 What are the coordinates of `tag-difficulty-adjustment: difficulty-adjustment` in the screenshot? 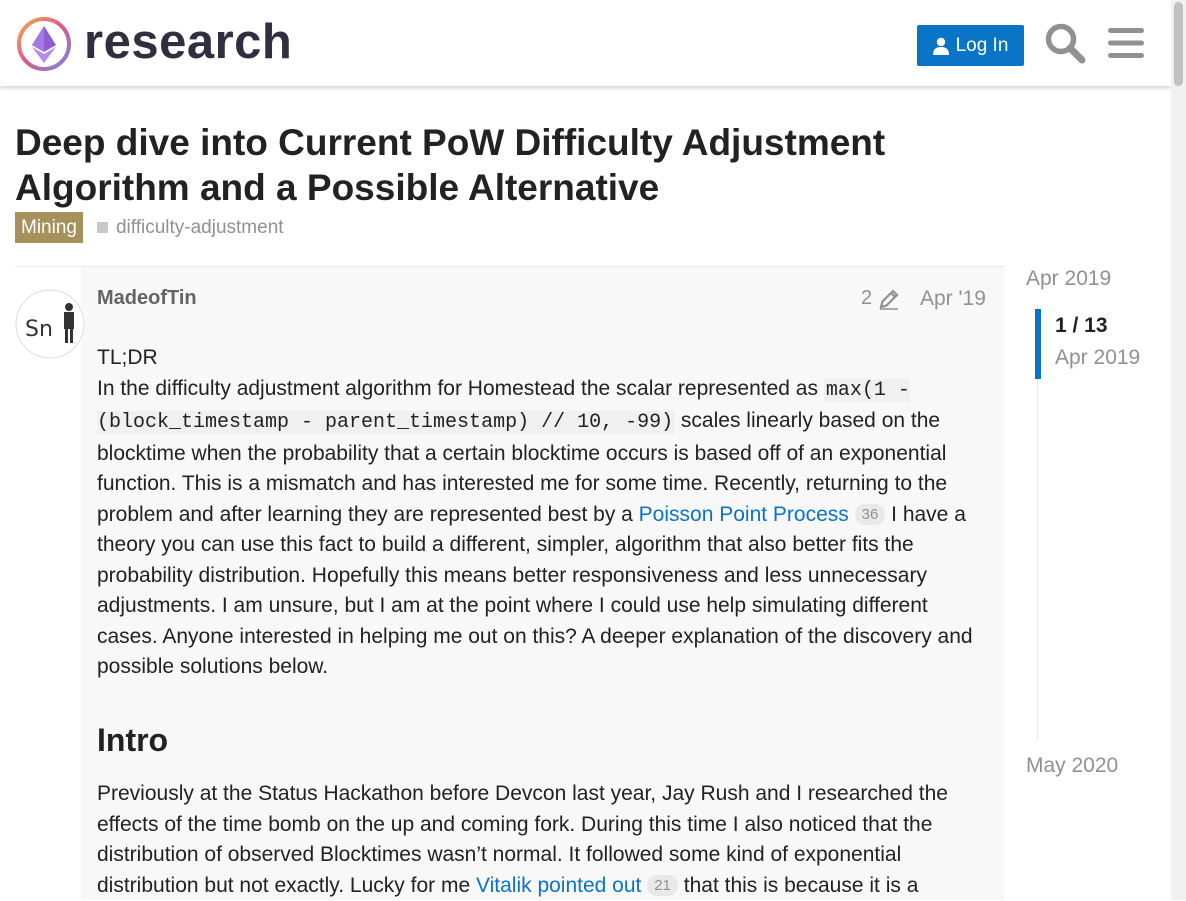 It's located at (190, 227).